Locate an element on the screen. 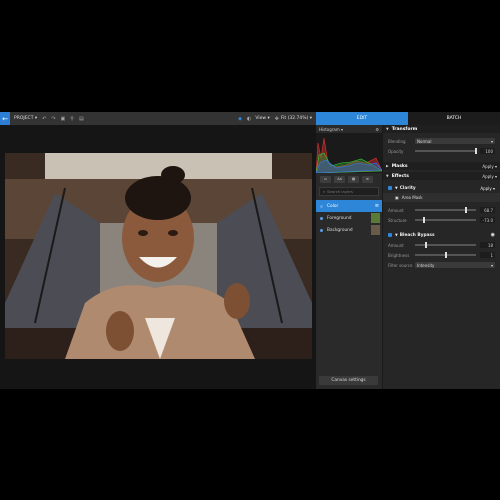 Image resolution: width=500 pixels, height=500 pixels. expand-icon: ▶ is located at coordinates (387, 166).